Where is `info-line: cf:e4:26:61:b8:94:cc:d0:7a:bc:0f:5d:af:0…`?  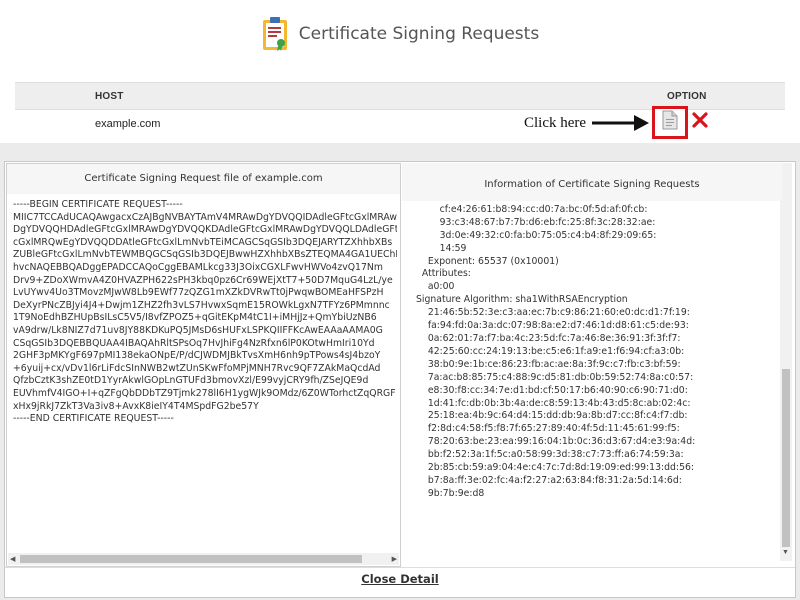
info-line: cf:e4:26:61:b8:94:cc:d0:7a:bc:0f:5d:af:0… is located at coordinates (532, 209).